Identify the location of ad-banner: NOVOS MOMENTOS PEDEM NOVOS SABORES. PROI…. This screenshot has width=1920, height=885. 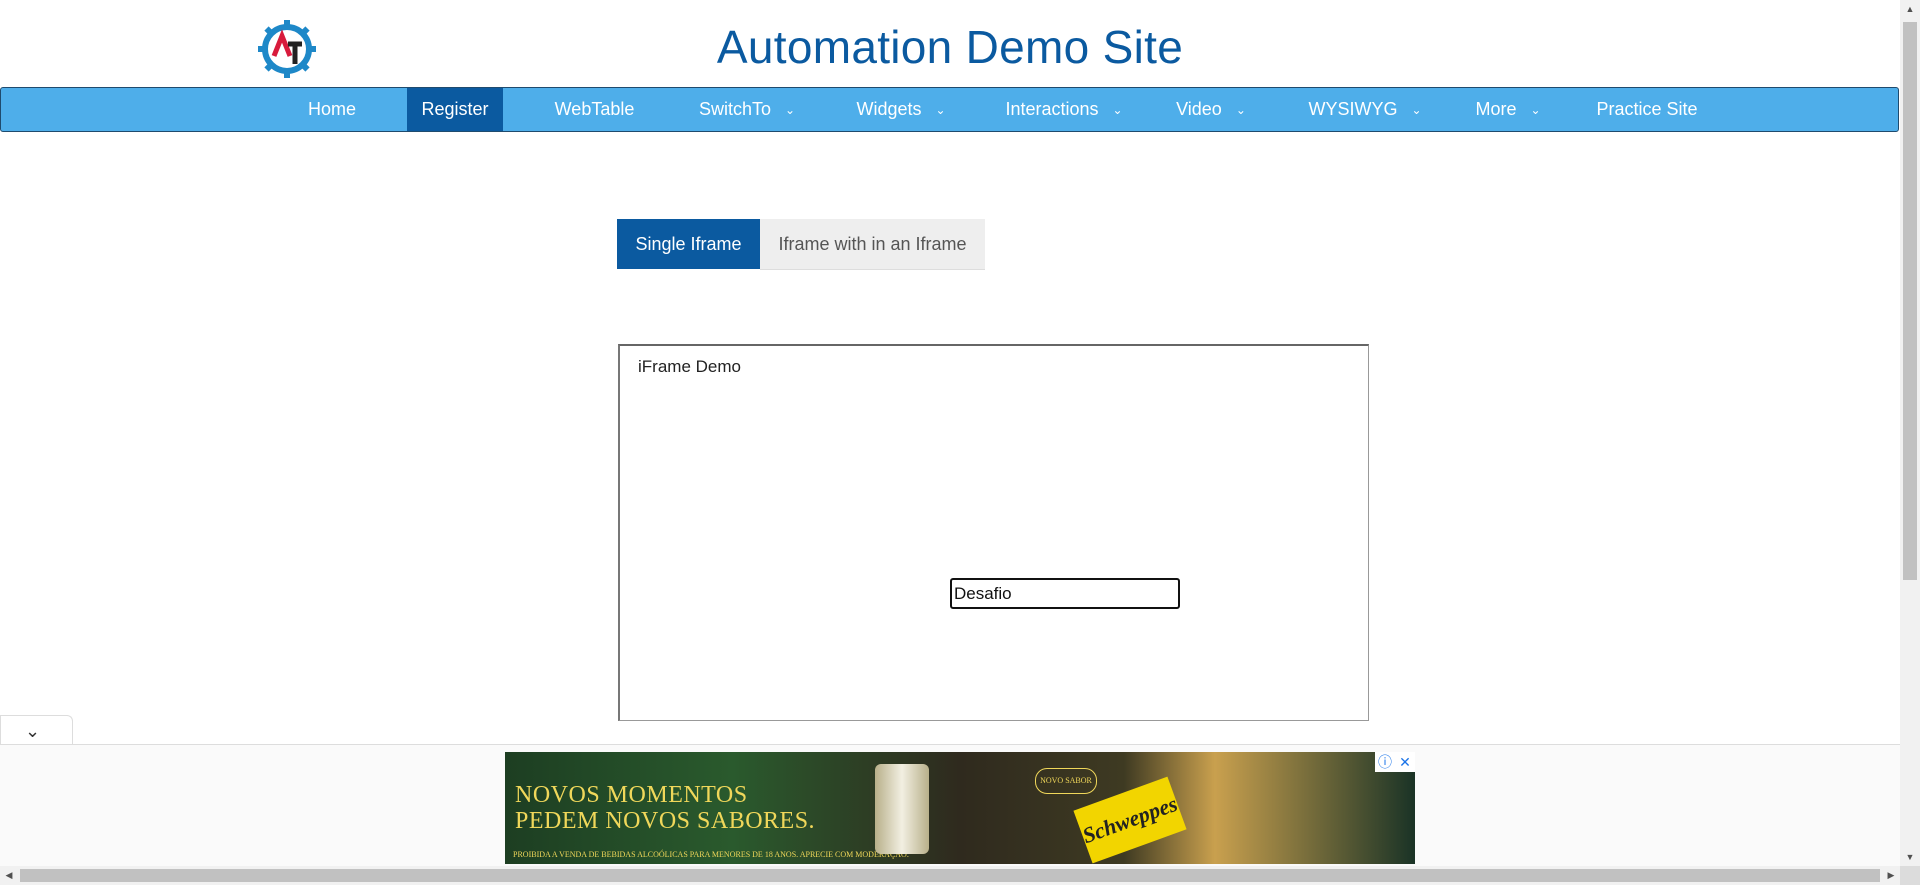
(960, 808).